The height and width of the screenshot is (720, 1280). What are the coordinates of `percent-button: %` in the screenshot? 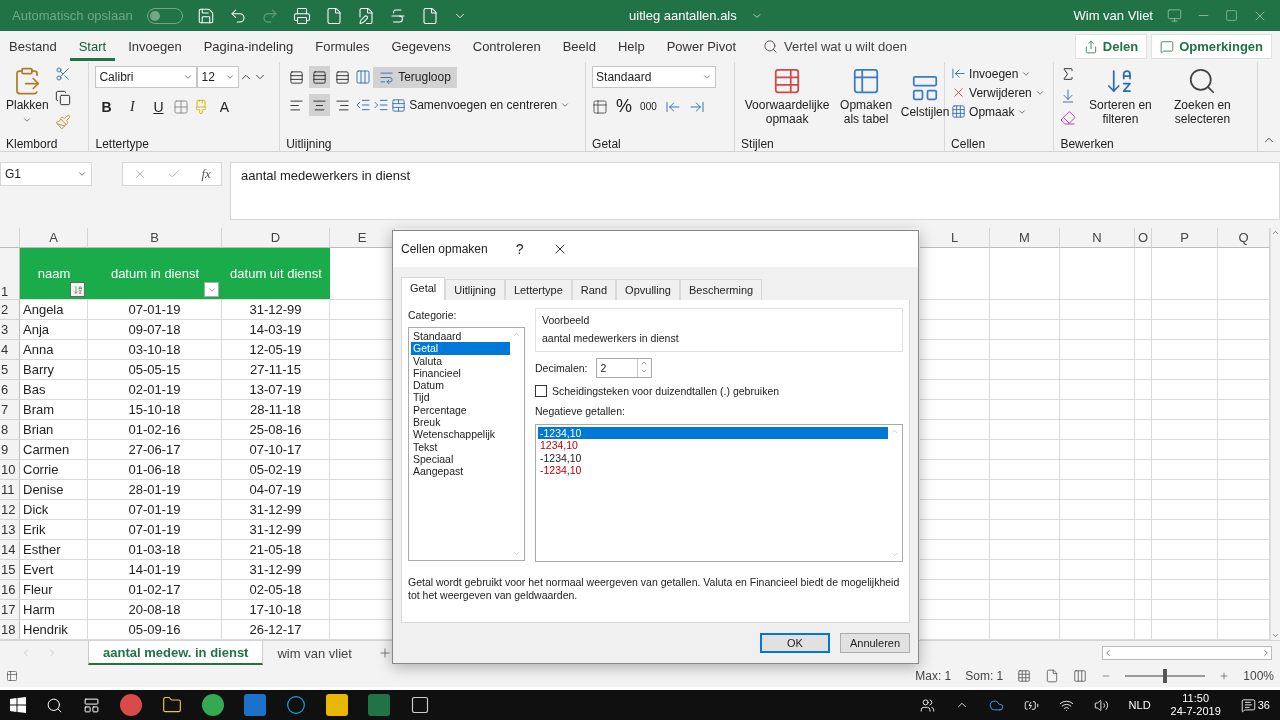 It's located at (624, 106).